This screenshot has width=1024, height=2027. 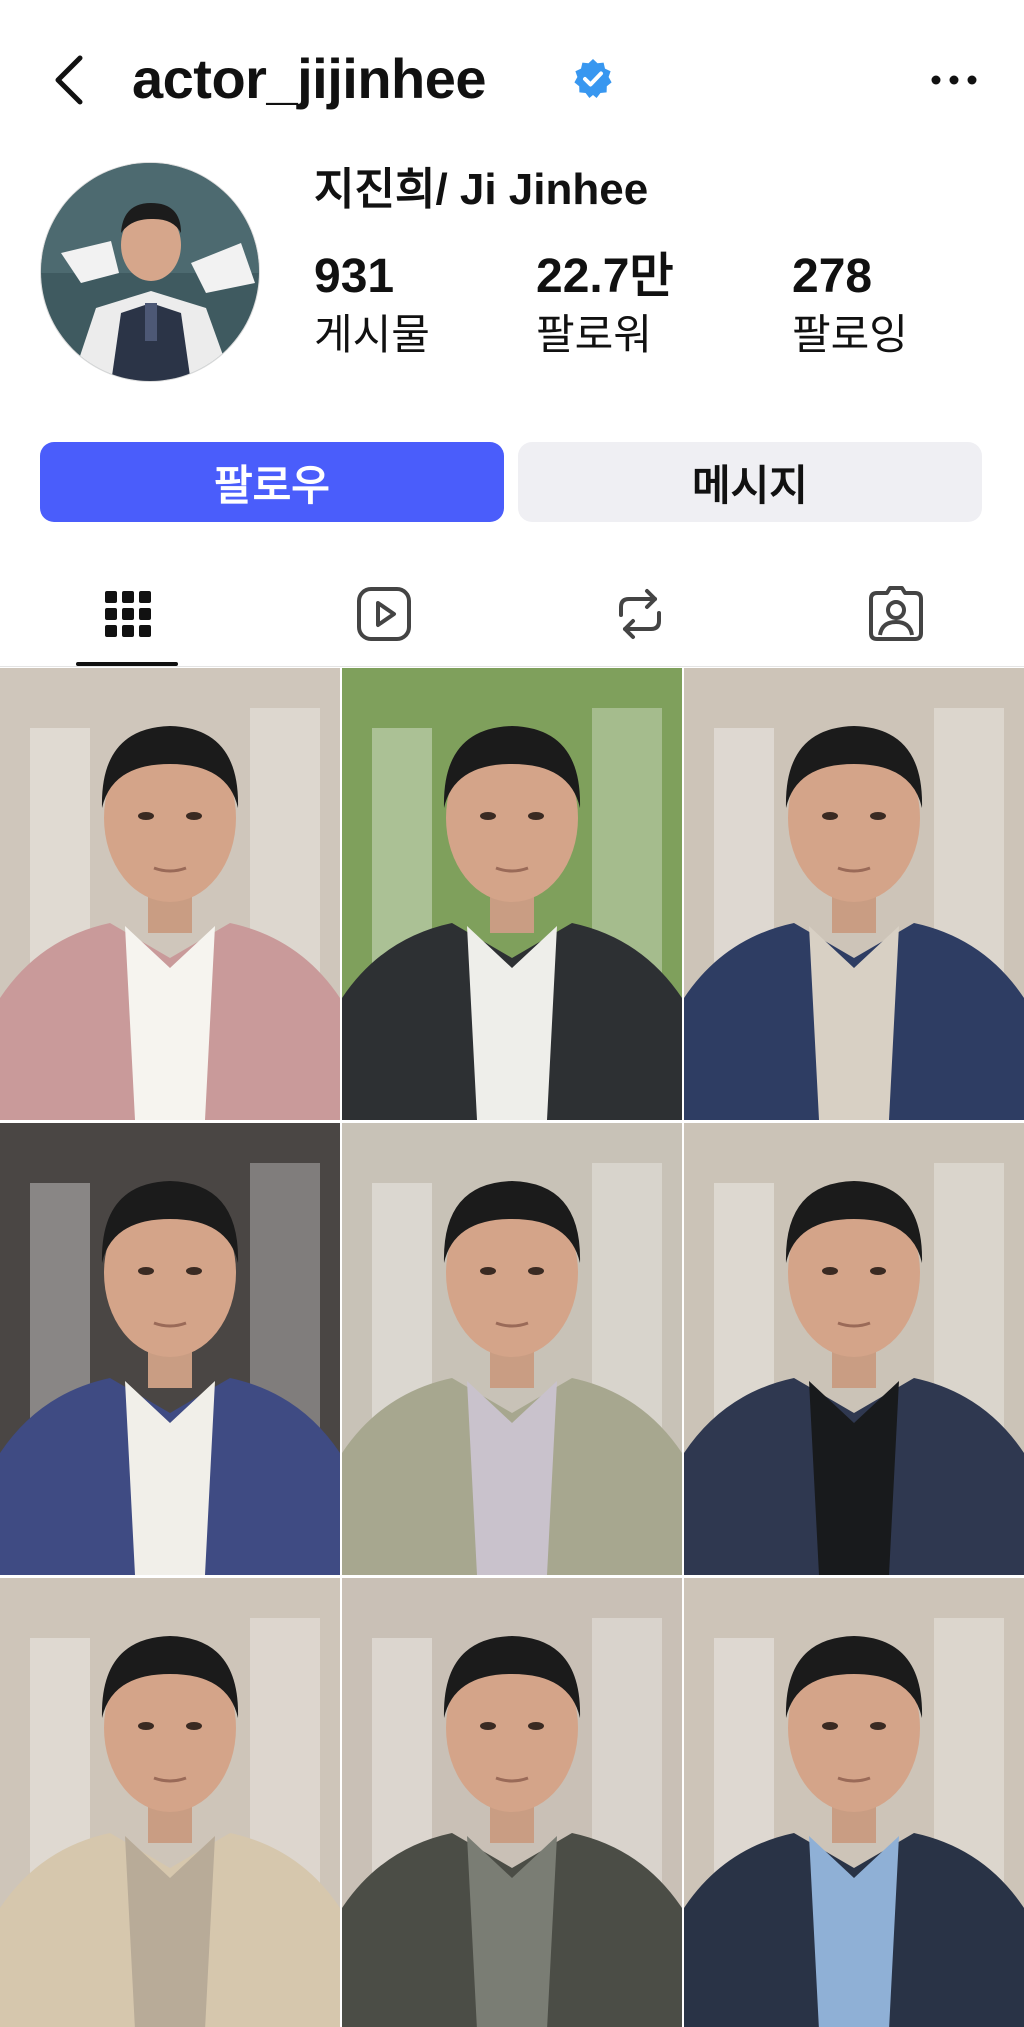 I want to click on tab-tagged, so click(x=896, y=614).